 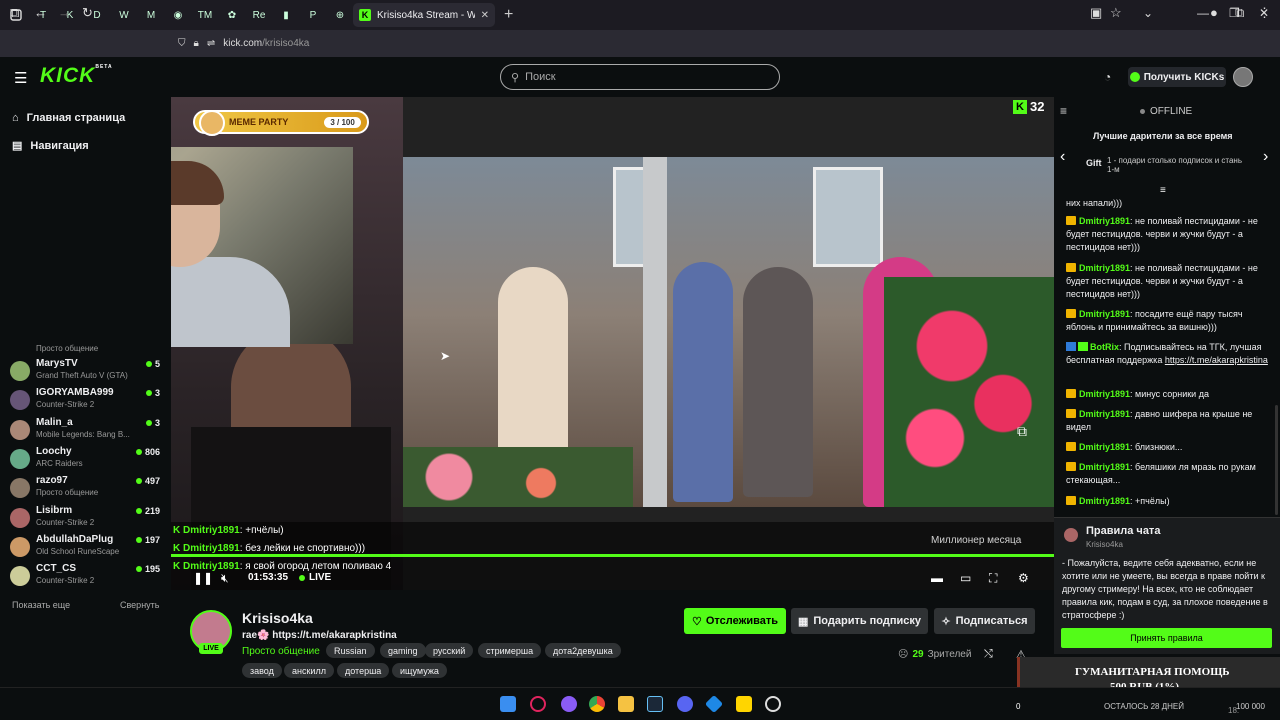 I want to click on tab-overflow-chevron-icon: ⌄, so click(x=1148, y=13).